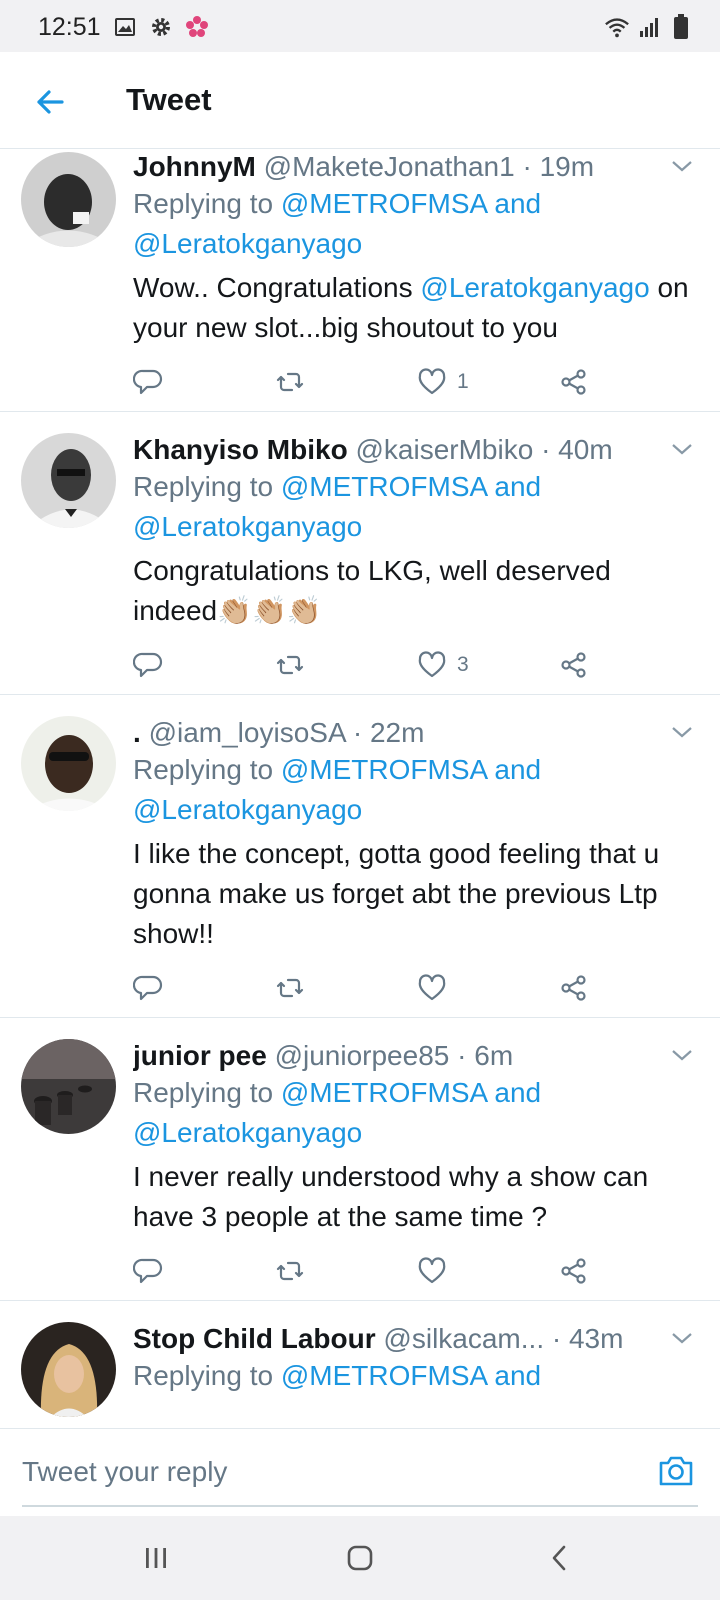 The image size is (720, 1600). I want to click on like-count: 1, so click(463, 381).